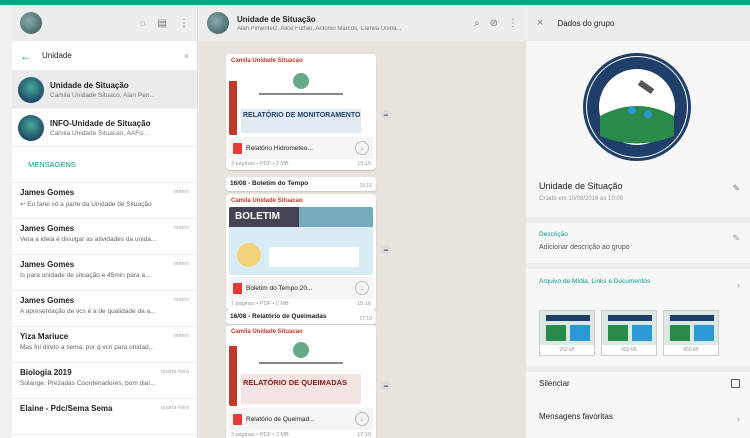 Image resolution: width=750 pixels, height=438 pixels. I want to click on file-row: Relatório de Queimad... ↓, so click(301, 419).